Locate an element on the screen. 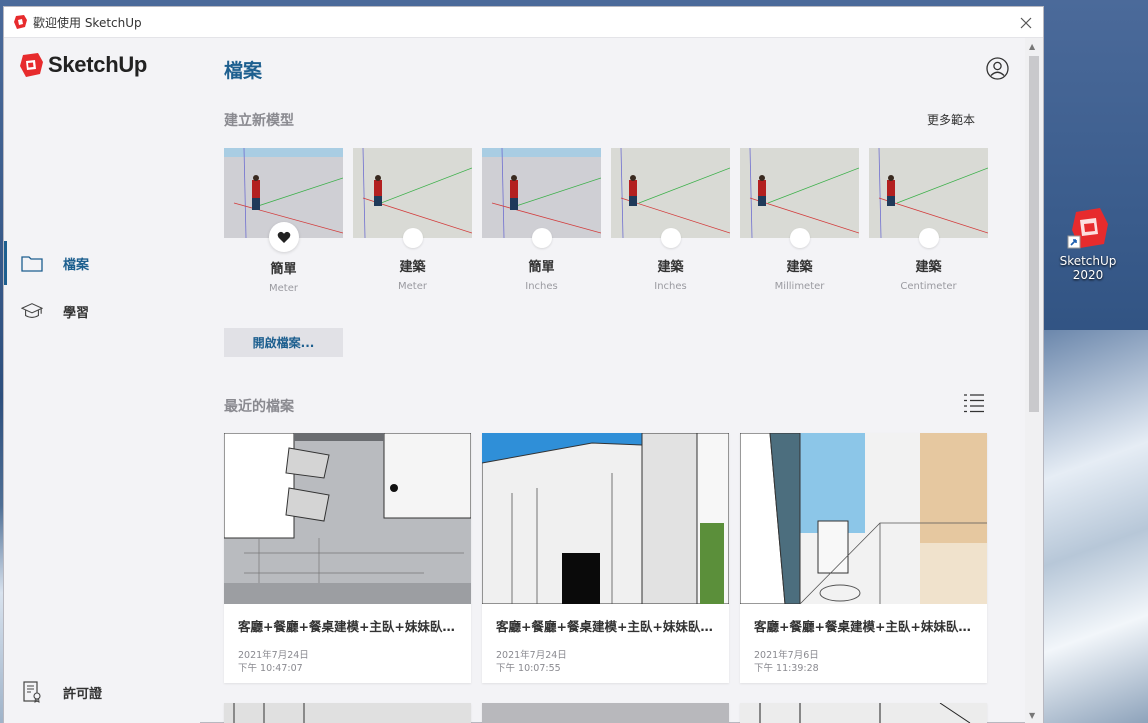 This screenshot has height=723, width=1148. template-unit: Millimeter is located at coordinates (799, 286).